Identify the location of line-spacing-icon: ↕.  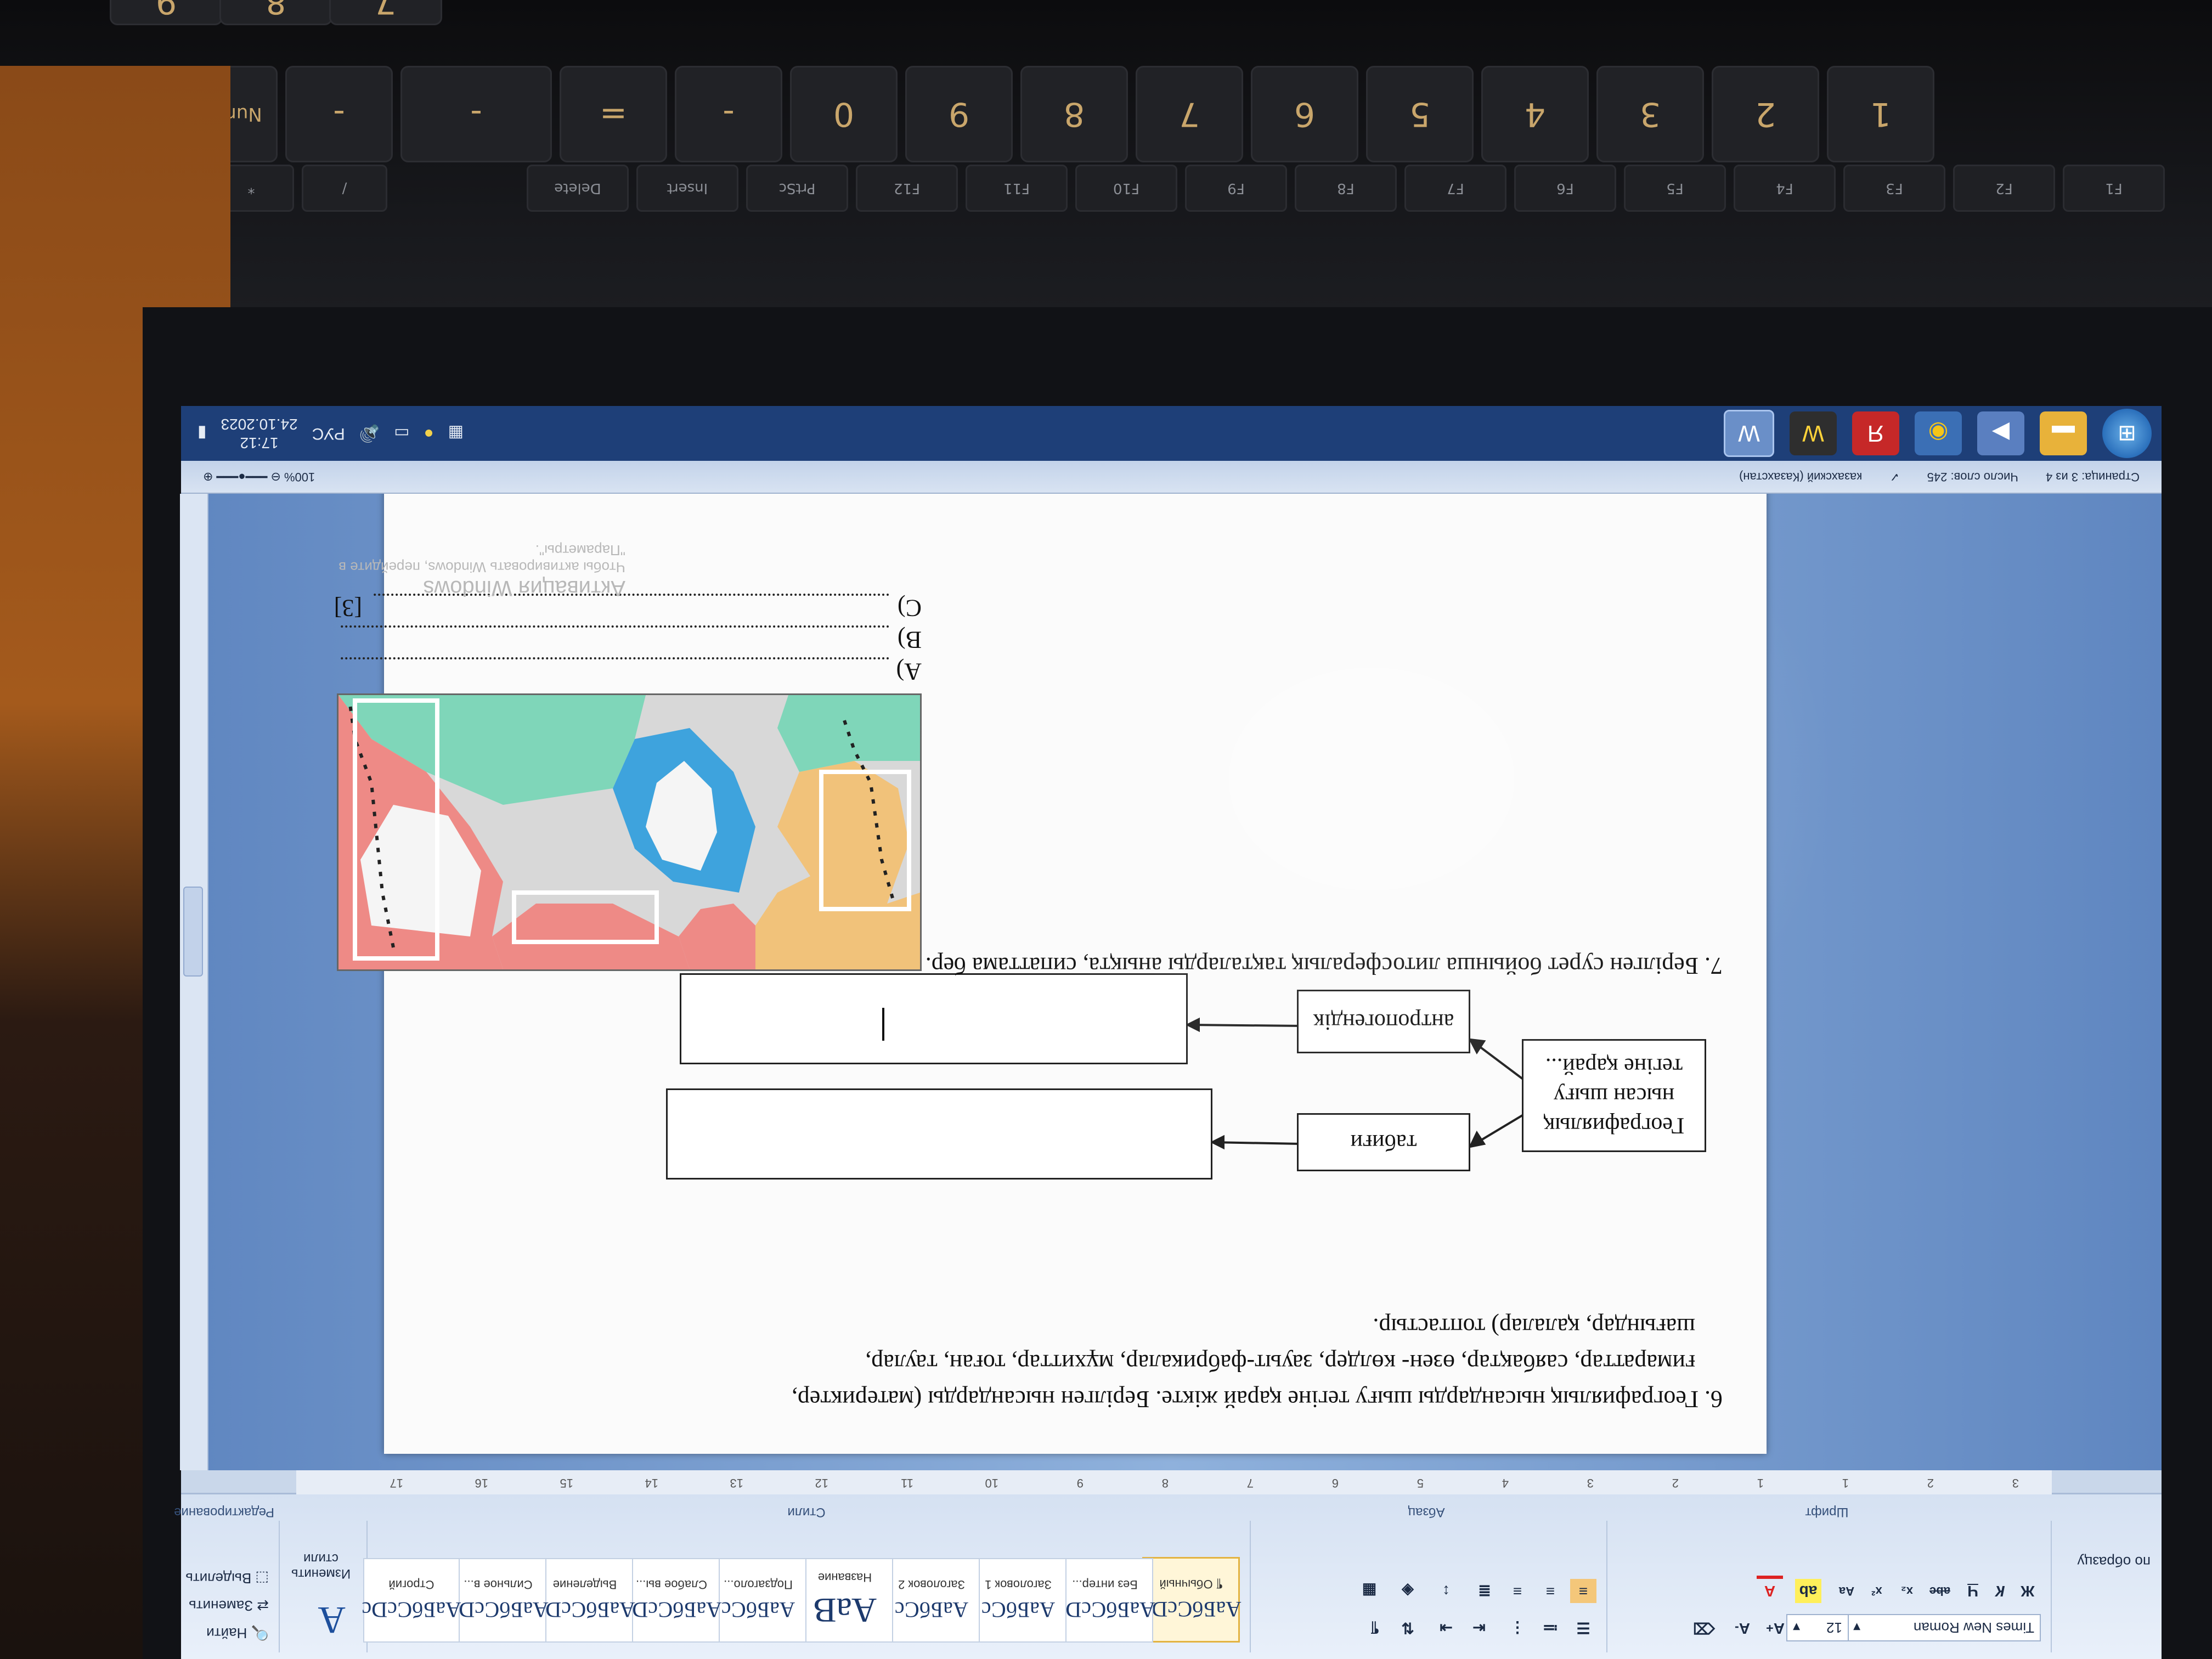
(1446, 1591).